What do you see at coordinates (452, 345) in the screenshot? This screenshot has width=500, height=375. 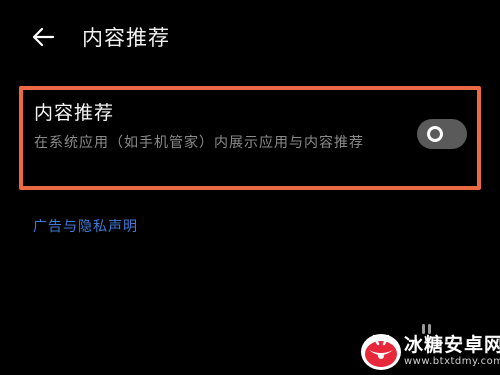 I see `watermark-name: 冰糖安卓网` at bounding box center [452, 345].